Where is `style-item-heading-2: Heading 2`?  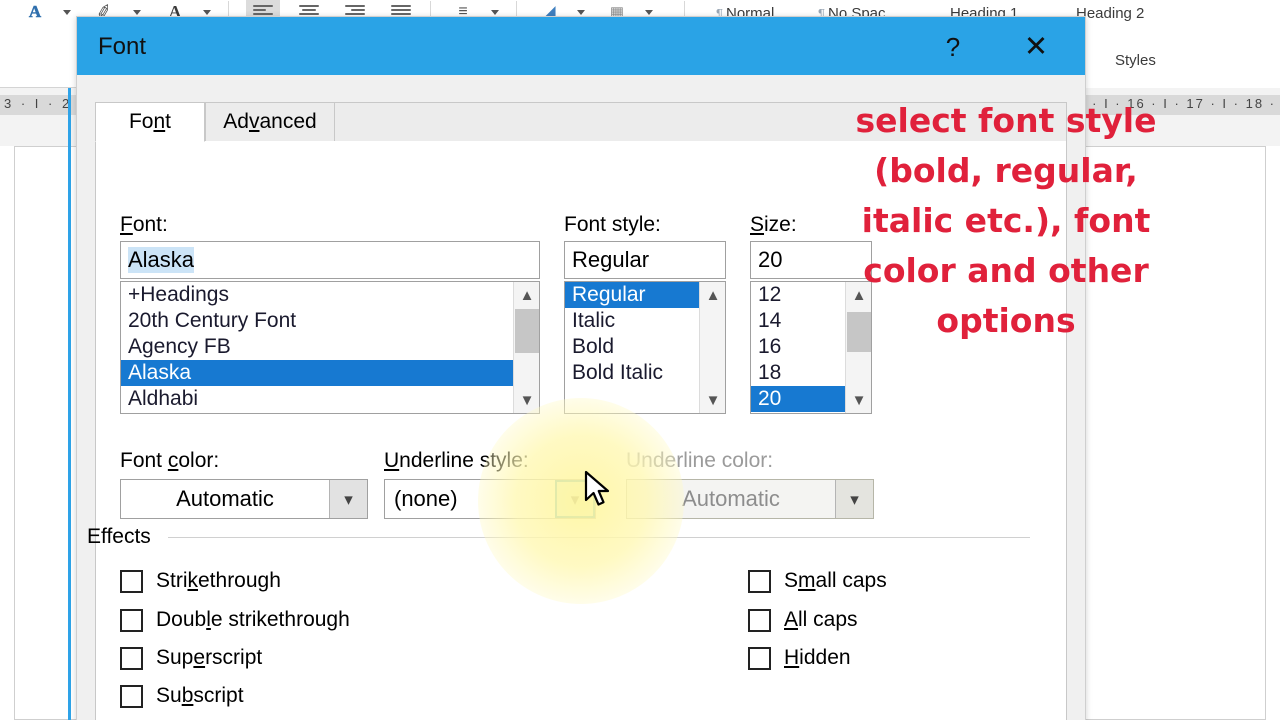
style-item-heading-2: Heading 2 is located at coordinates (1110, 13).